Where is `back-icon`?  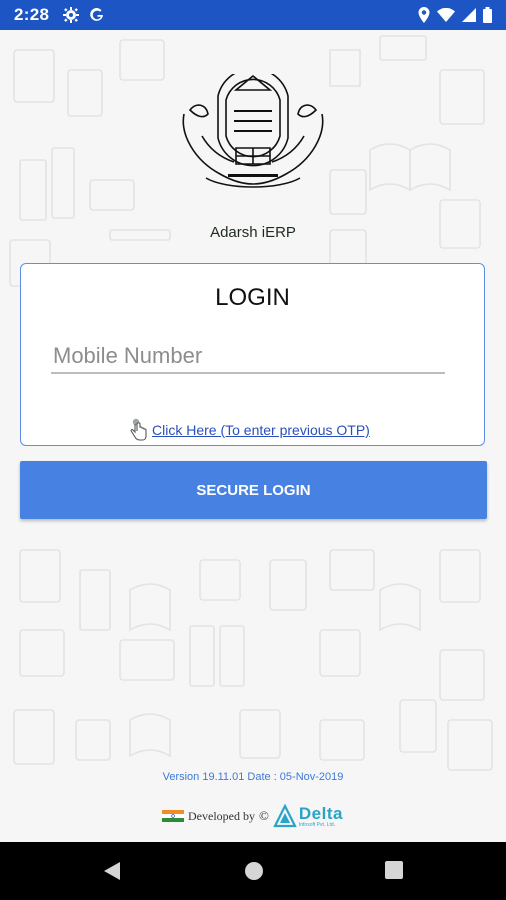 back-icon is located at coordinates (112, 871).